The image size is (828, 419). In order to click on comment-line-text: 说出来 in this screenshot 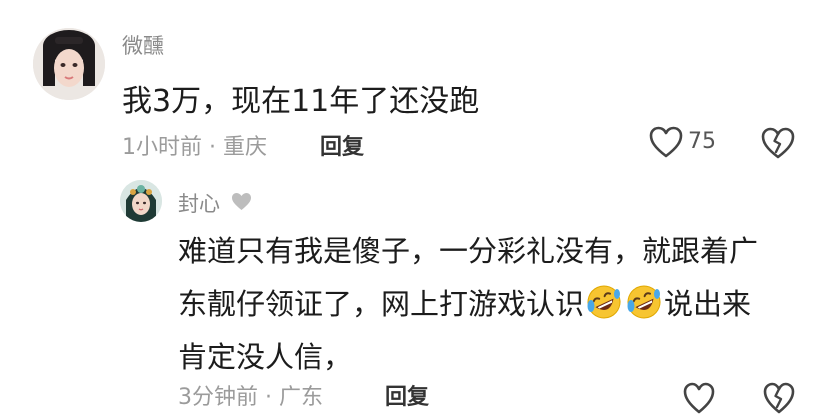, I will do `click(708, 304)`.